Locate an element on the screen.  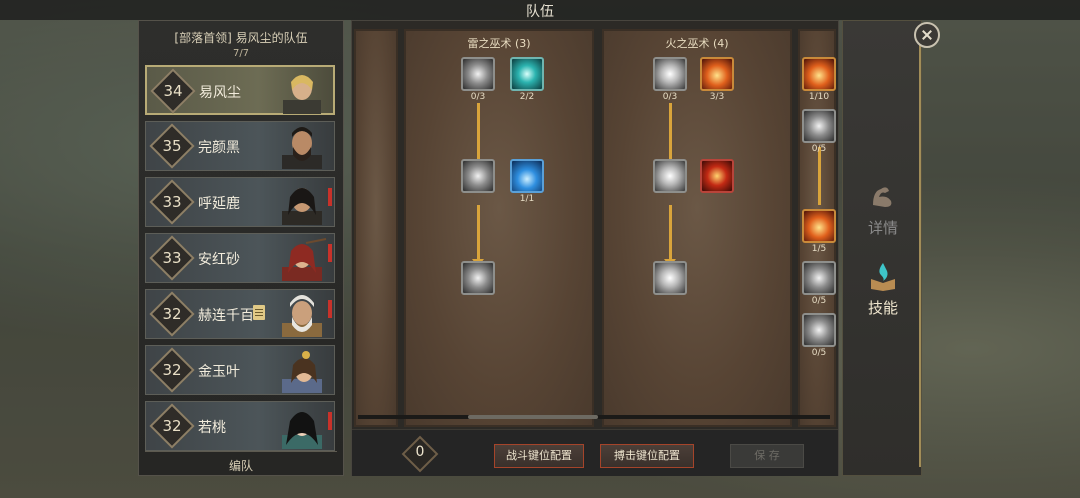
member-name: 若桃 is located at coordinates (212, 428).